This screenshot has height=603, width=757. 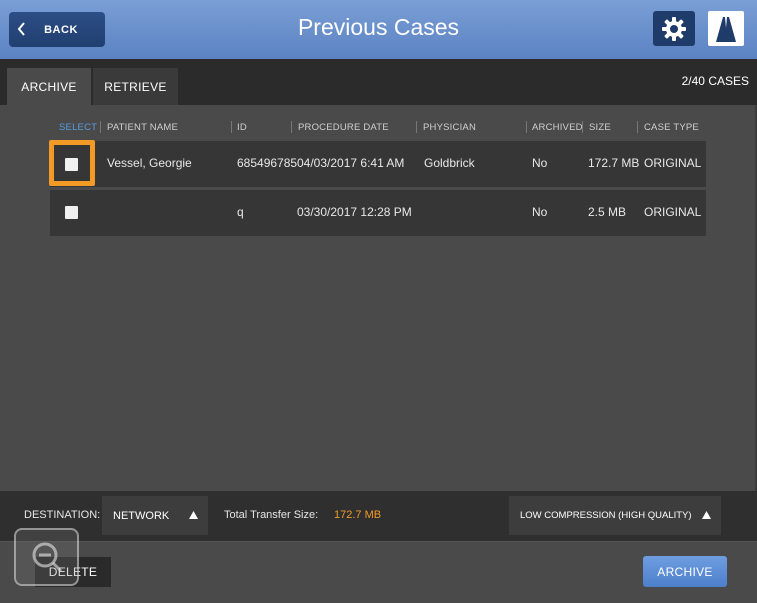 What do you see at coordinates (557, 127) in the screenshot?
I see `column-header-archived: ARCHIVED` at bounding box center [557, 127].